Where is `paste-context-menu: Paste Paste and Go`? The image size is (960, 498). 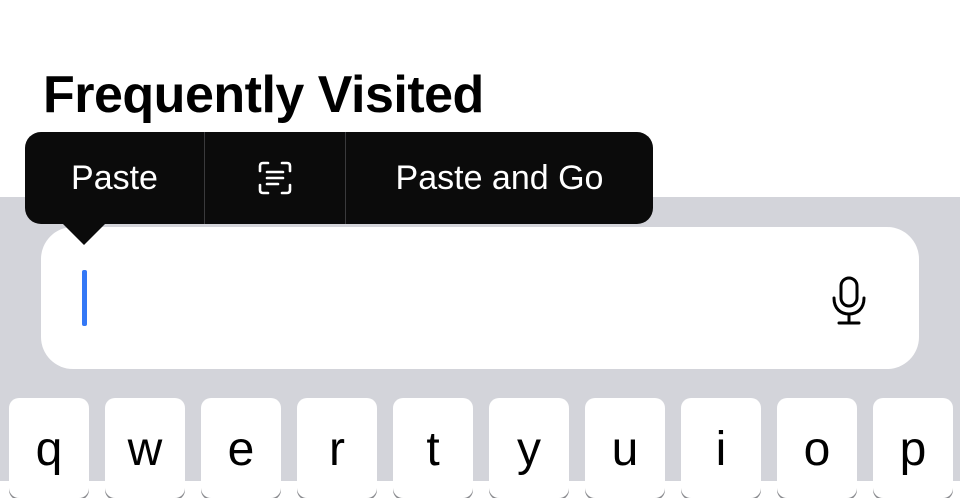
paste-context-menu: Paste Paste and Go is located at coordinates (339, 178).